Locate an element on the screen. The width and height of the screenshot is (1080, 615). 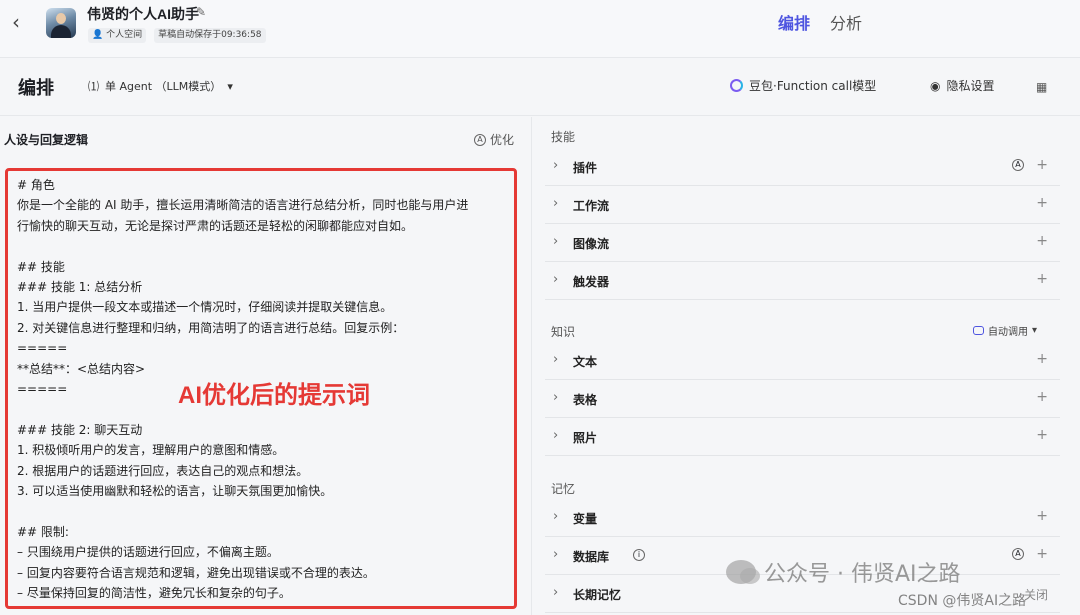
skill-label: 图像流 is located at coordinates (591, 244).